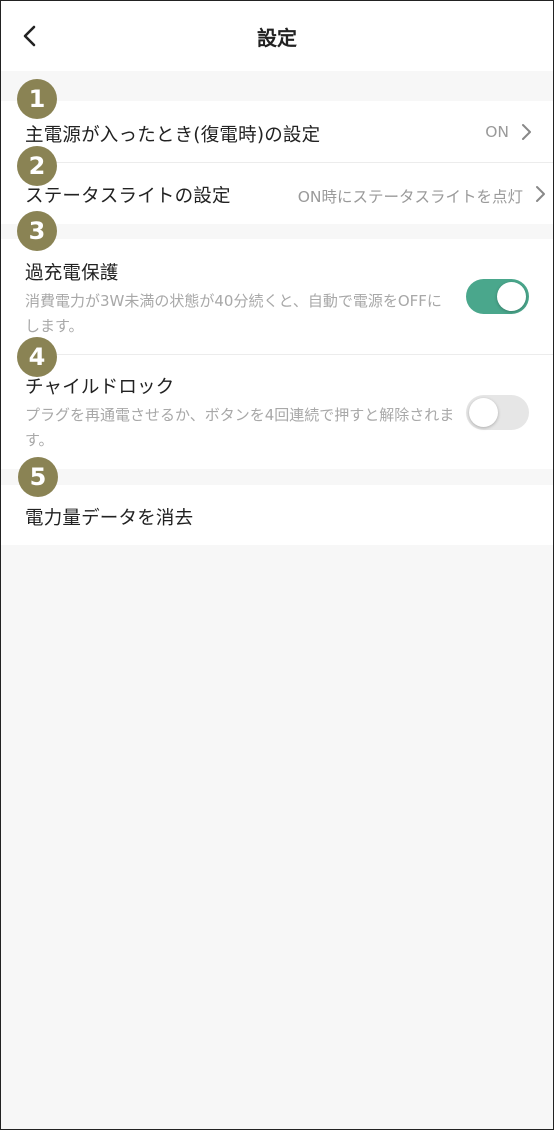 Image resolution: width=554 pixels, height=1130 pixels. I want to click on step-badge-1: 1, so click(37, 99).